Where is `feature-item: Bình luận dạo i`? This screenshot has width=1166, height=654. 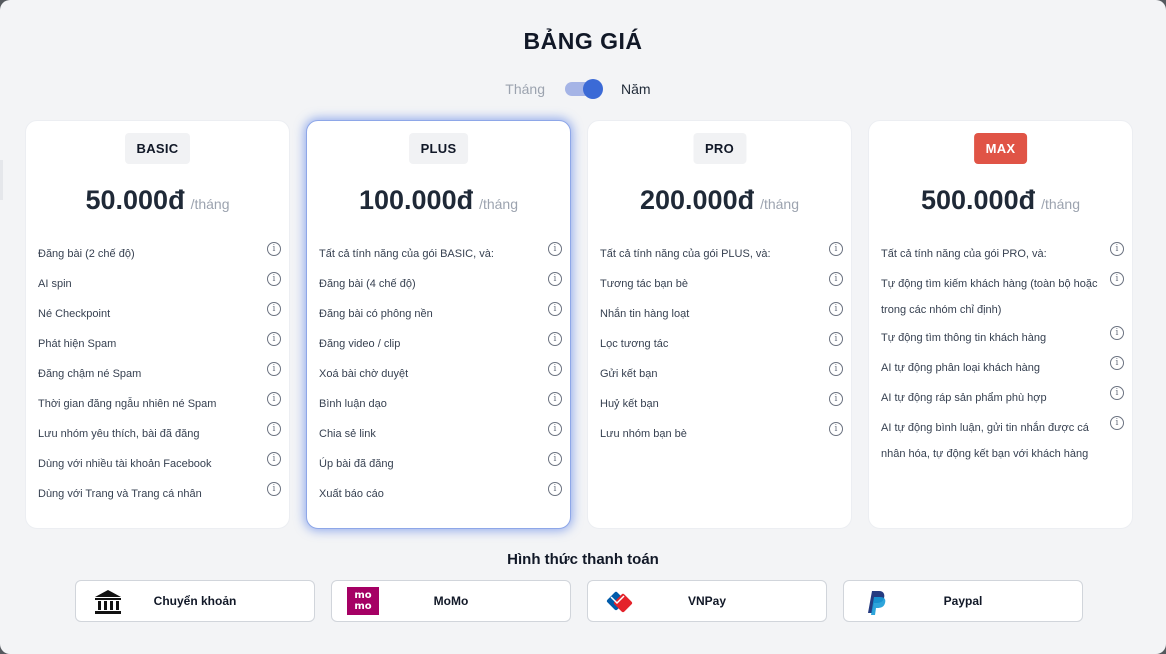 feature-item: Bình luận dạo i is located at coordinates (440, 404).